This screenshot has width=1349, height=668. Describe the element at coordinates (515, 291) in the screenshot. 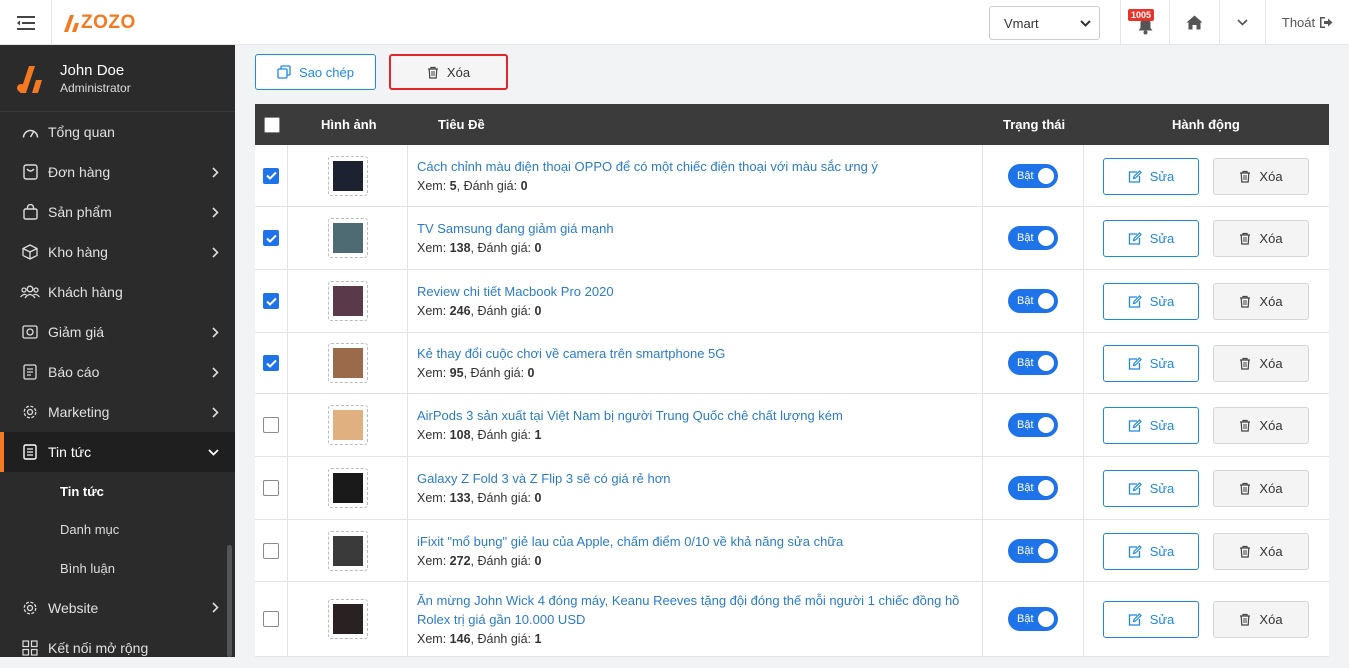

I see `article-title-link: Review chi tiết Macbook Pro 2020` at that location.